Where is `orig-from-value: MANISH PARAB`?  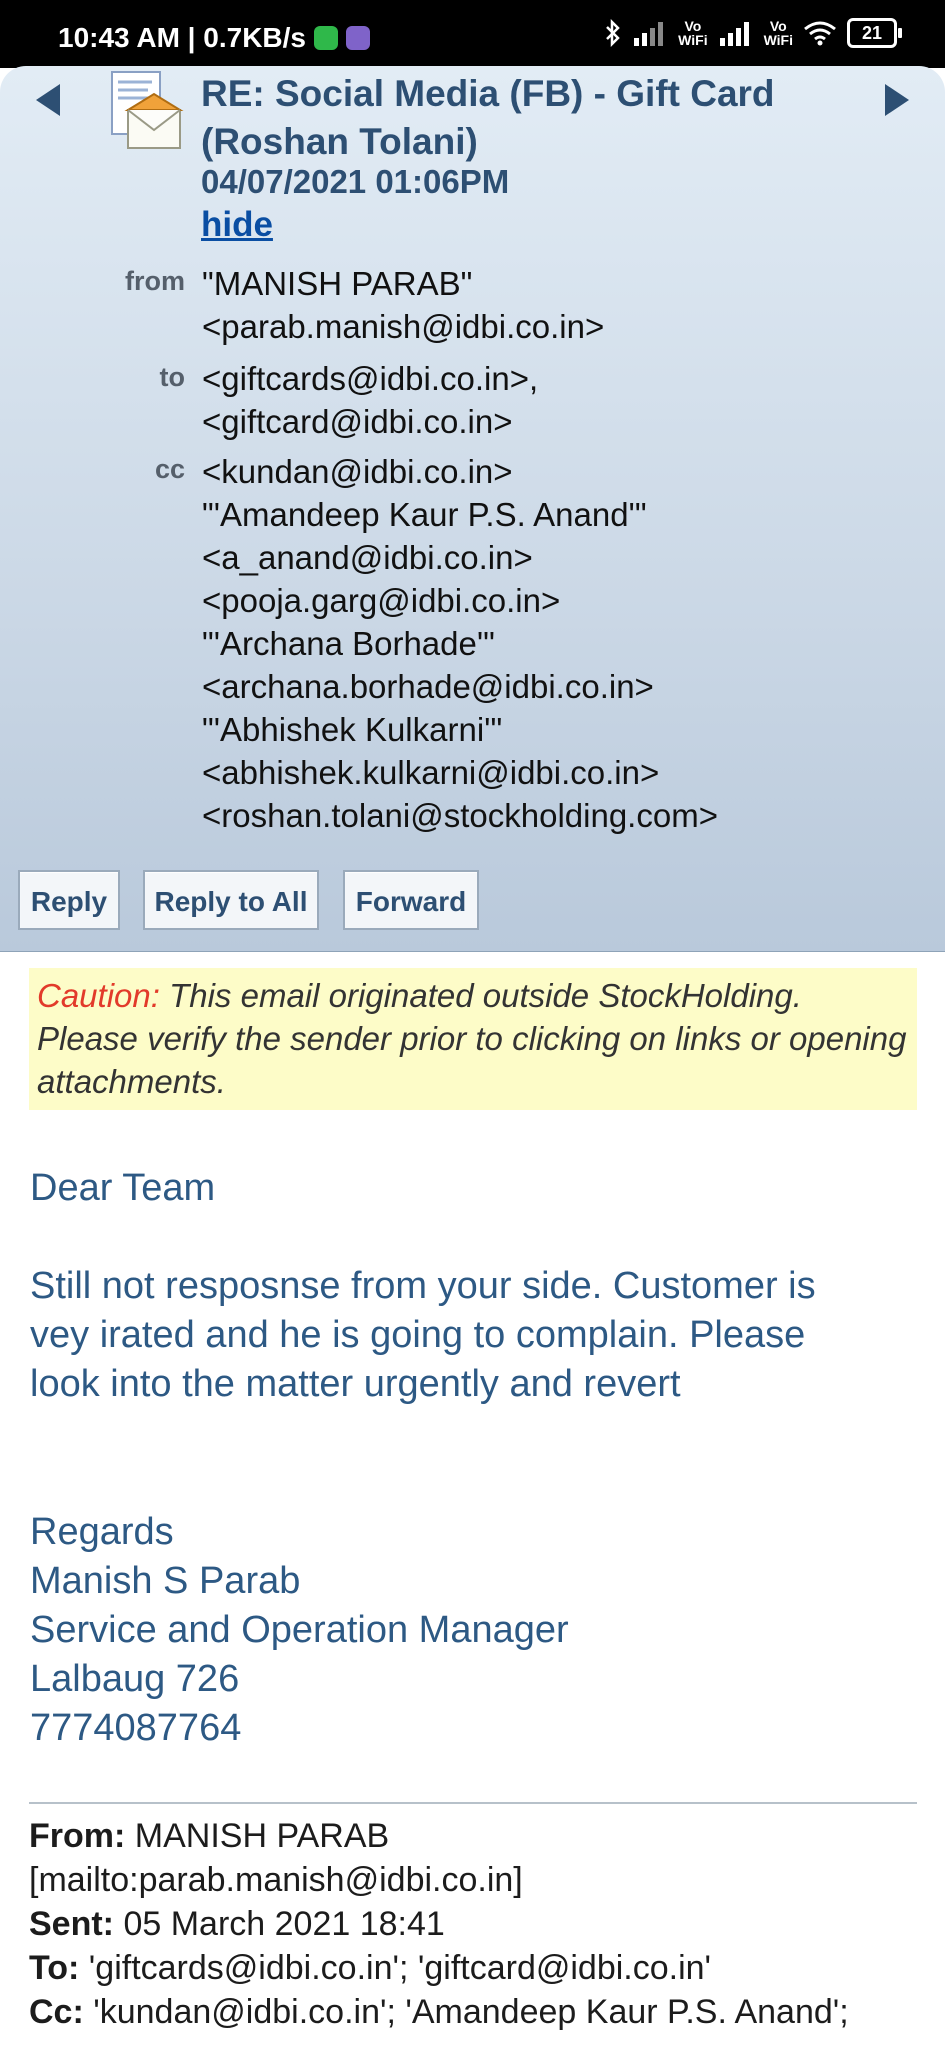
orig-from-value: MANISH PARAB is located at coordinates (257, 1836).